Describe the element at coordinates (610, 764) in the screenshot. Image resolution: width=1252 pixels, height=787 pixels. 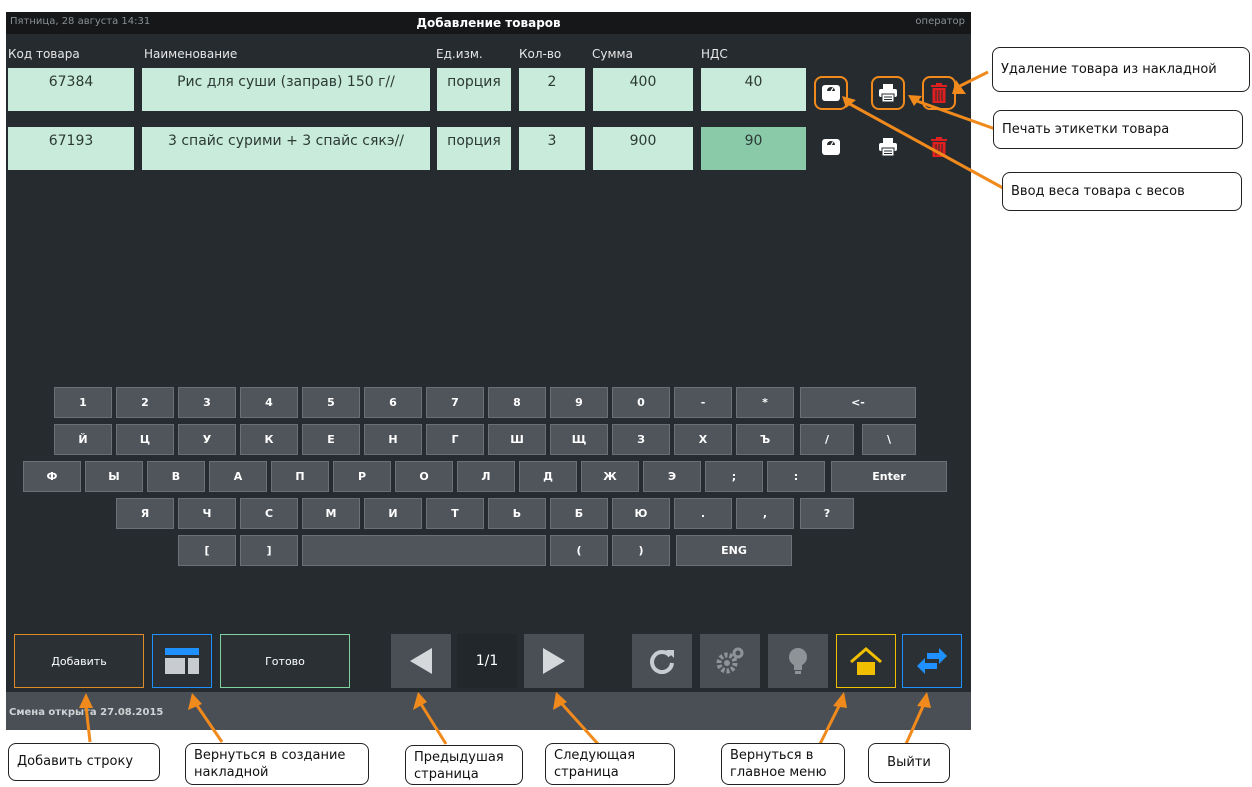
I see `callout-next-page: Следующая страница` at that location.